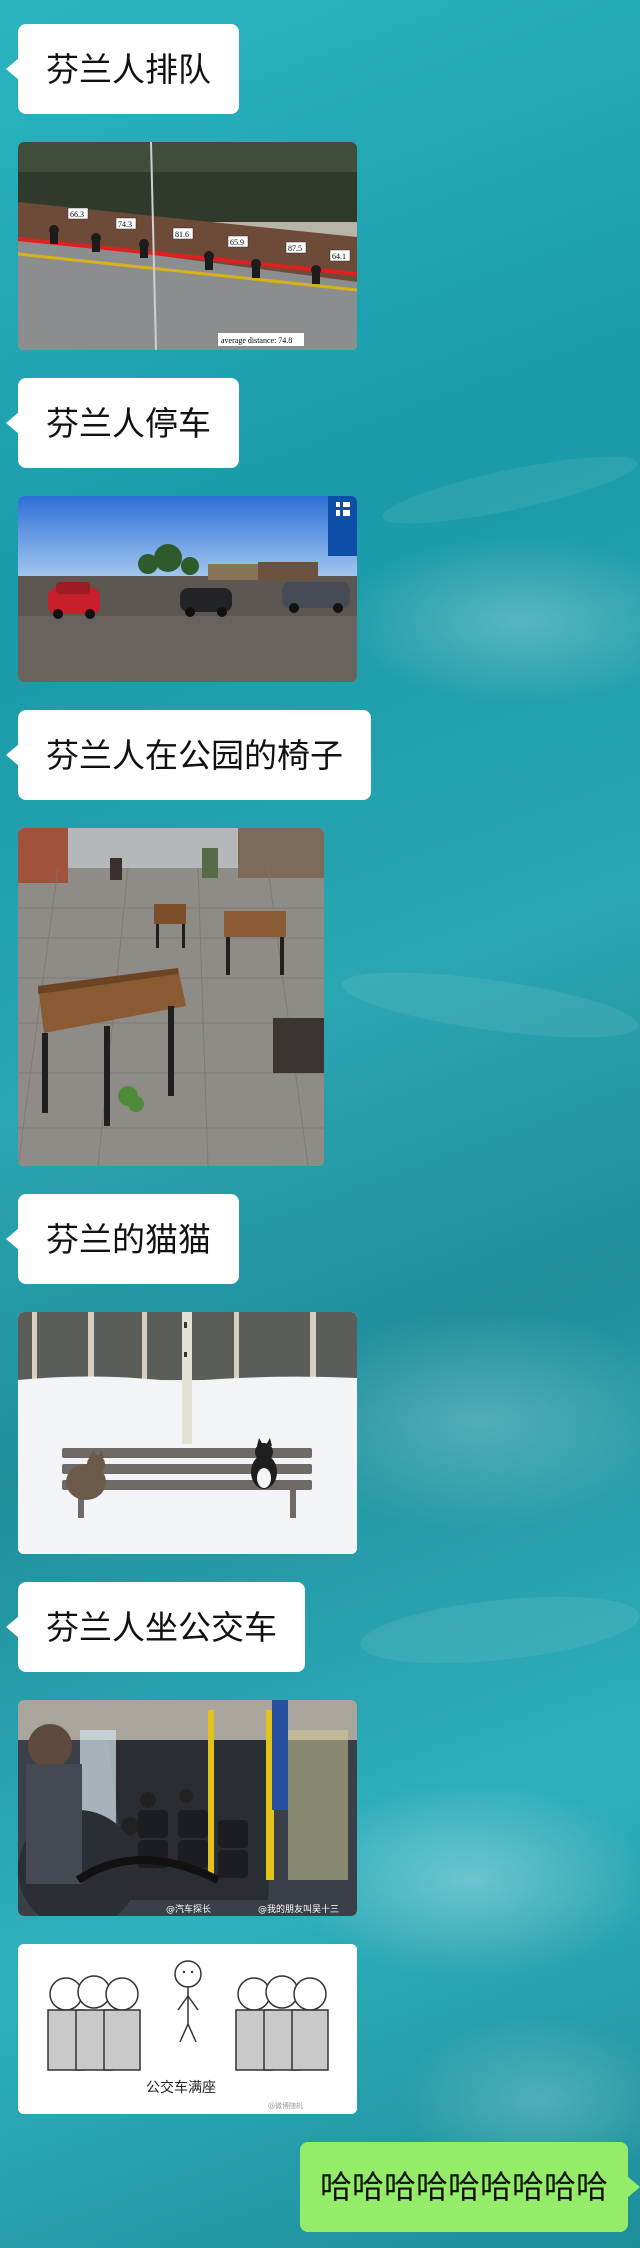 Image resolution: width=640 pixels, height=2248 pixels. What do you see at coordinates (256, 340) in the screenshot?
I see `average-distance-label: average distance: 74.8` at bounding box center [256, 340].